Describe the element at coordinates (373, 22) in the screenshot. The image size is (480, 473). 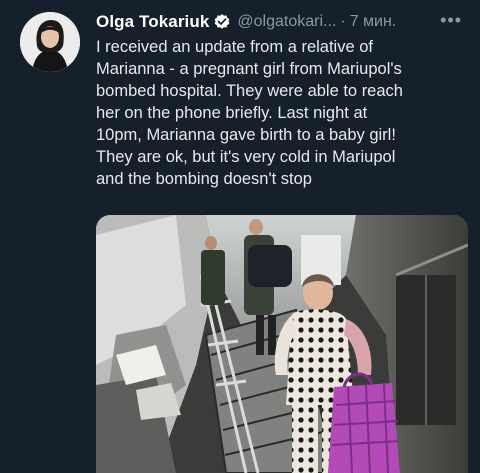
I see `timestamp: 7 мин.` at that location.